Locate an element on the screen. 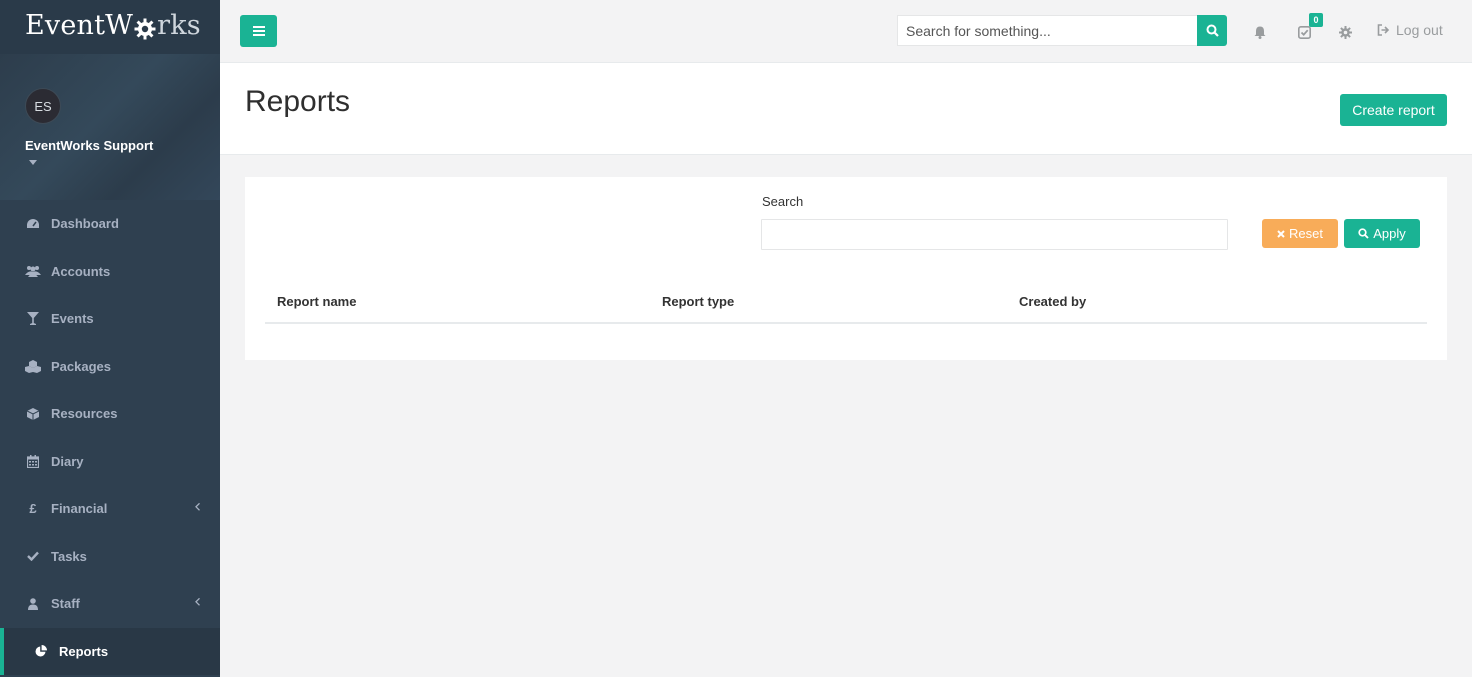 The width and height of the screenshot is (1472, 677). sidebar-item-staff: Staff is located at coordinates (110, 604).